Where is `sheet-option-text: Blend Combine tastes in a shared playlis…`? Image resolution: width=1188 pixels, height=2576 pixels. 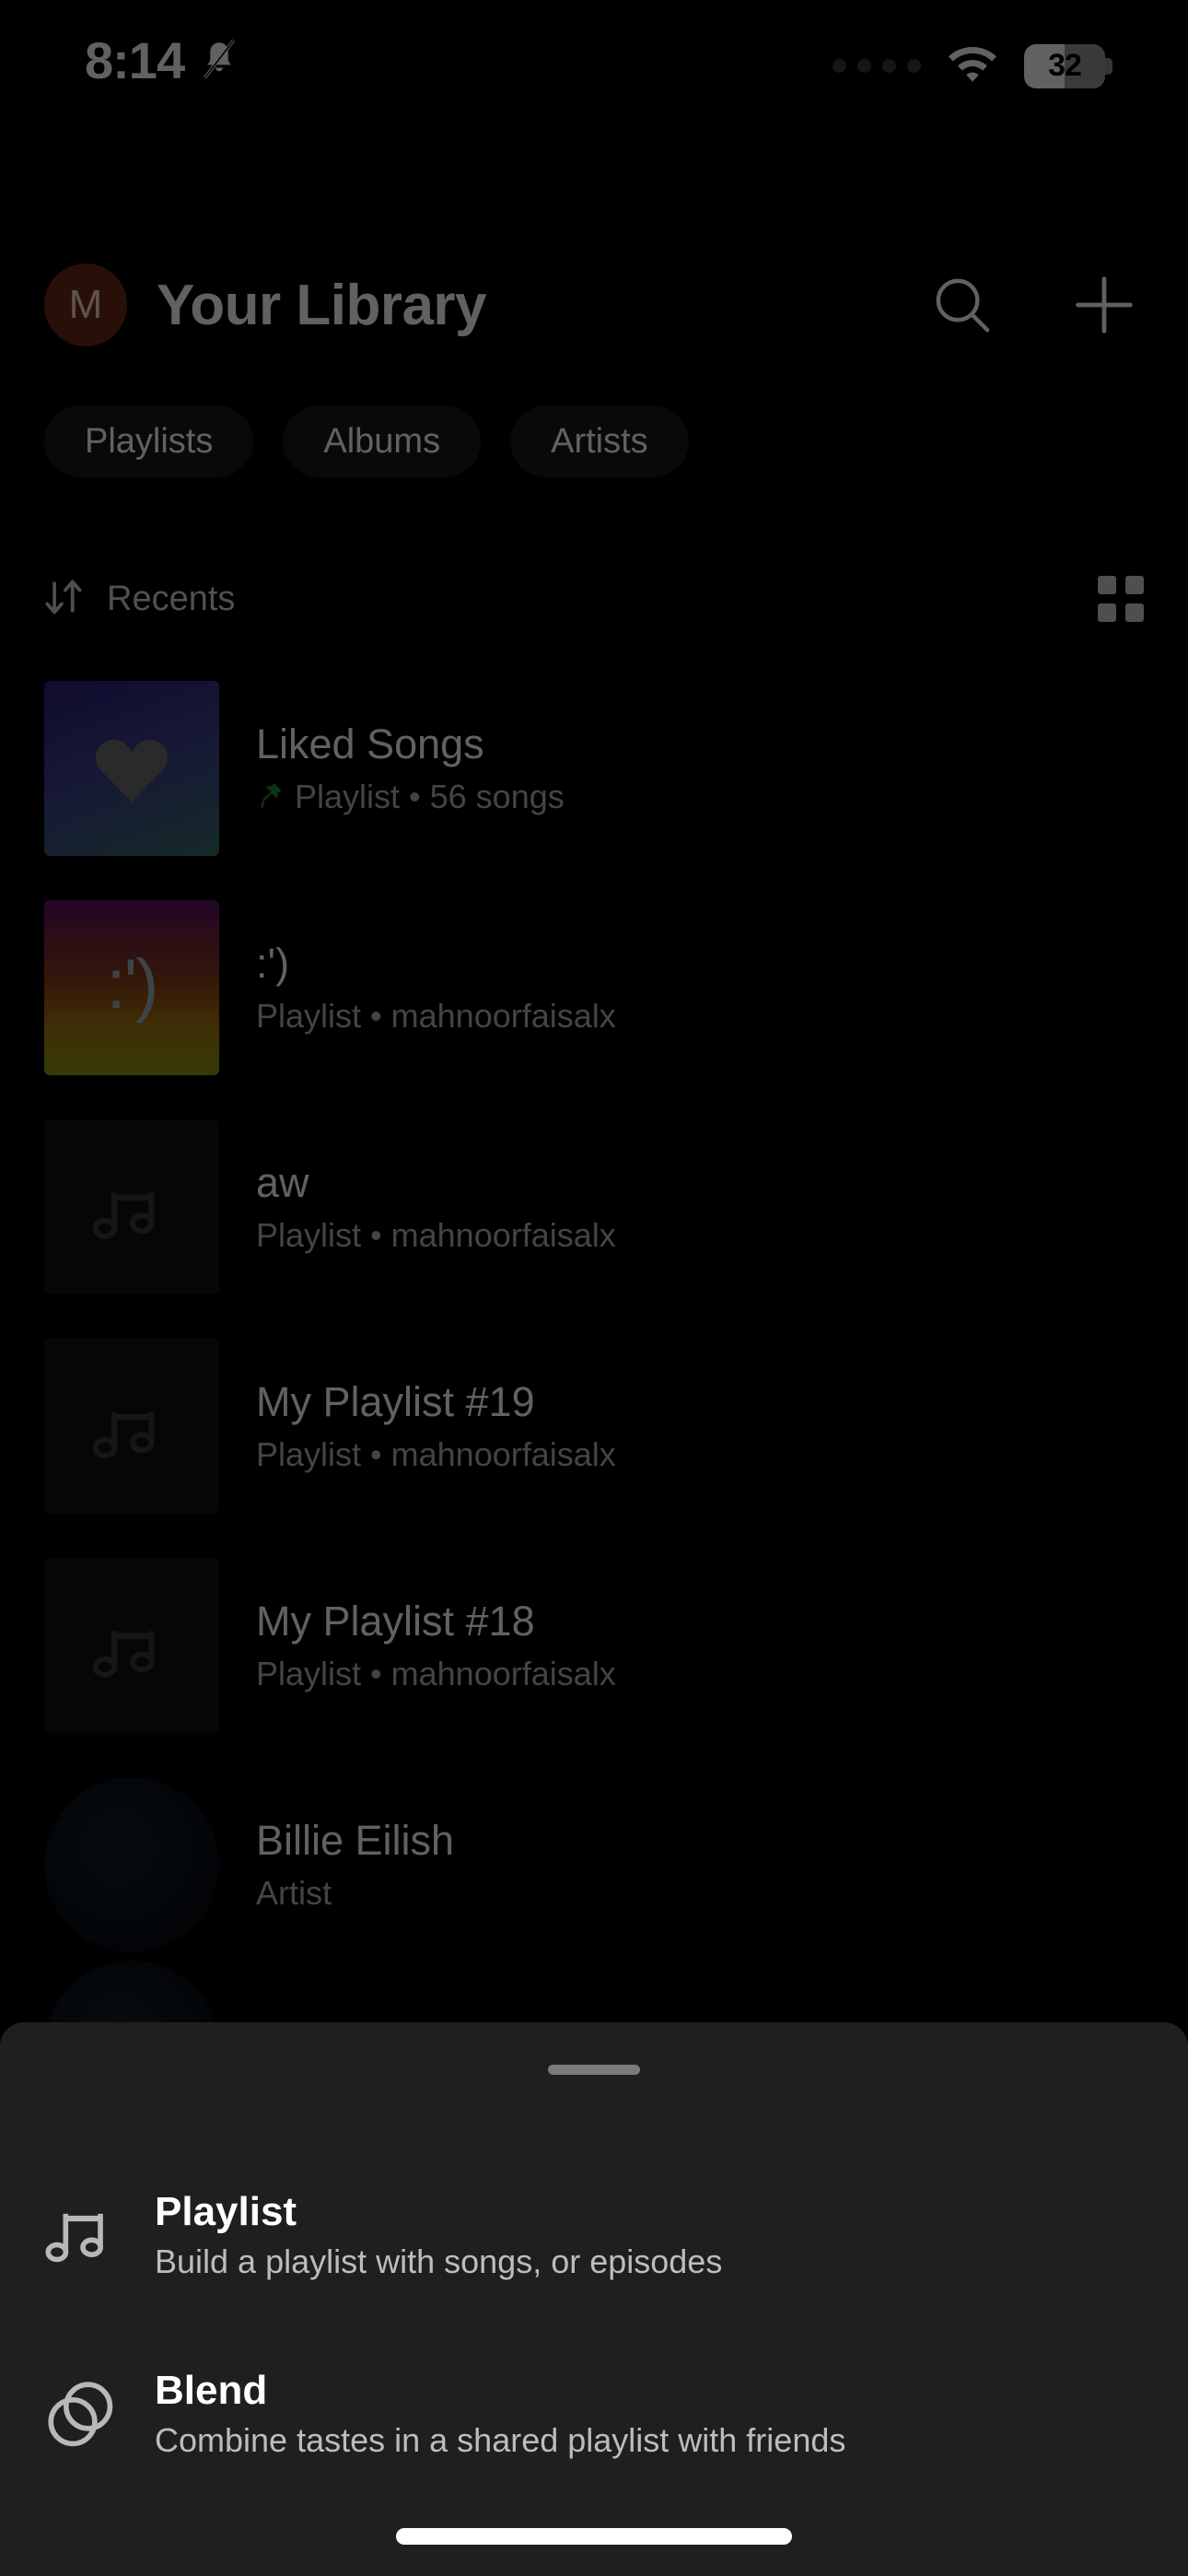 sheet-option-text: Blend Combine tastes in a shared playlis… is located at coordinates (500, 2414).